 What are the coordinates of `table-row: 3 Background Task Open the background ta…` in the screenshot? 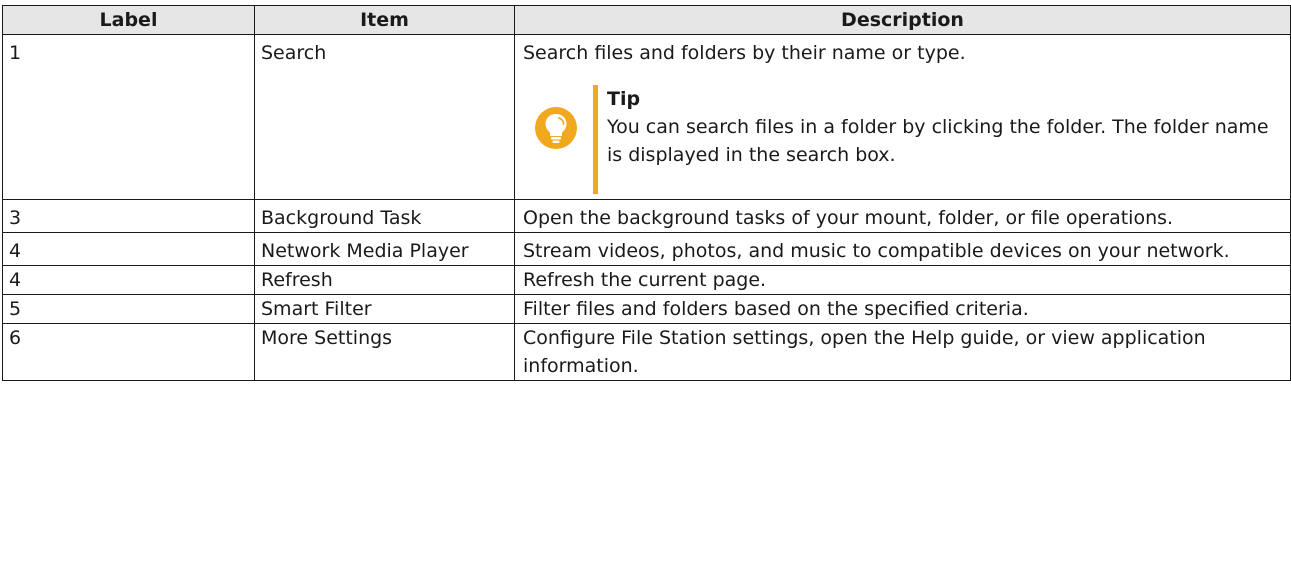 It's located at (646, 216).